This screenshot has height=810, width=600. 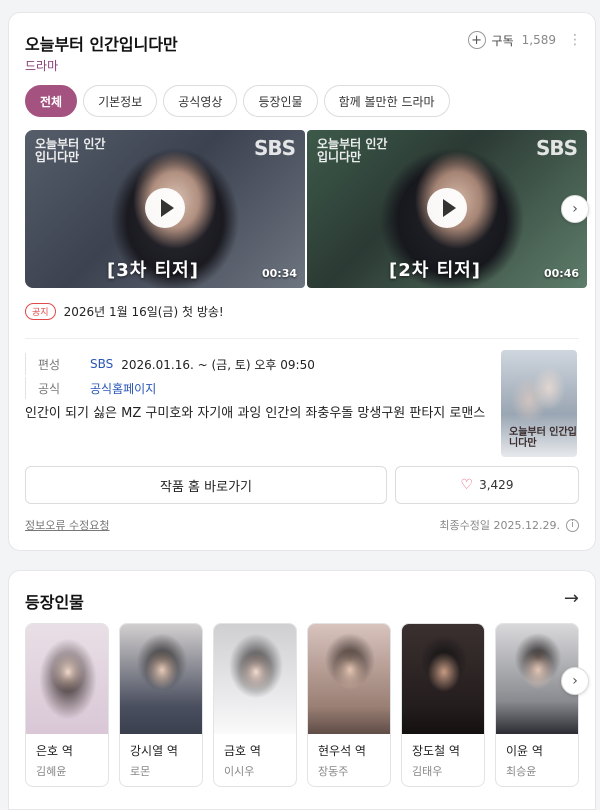 What do you see at coordinates (280, 101) in the screenshot?
I see `tab-characters: 등장인물` at bounding box center [280, 101].